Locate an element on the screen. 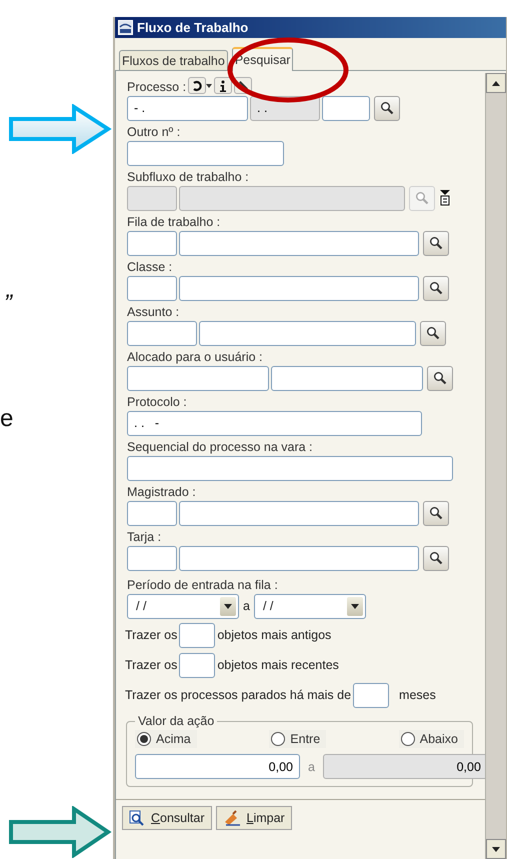  text-field: . . - is located at coordinates (274, 423).